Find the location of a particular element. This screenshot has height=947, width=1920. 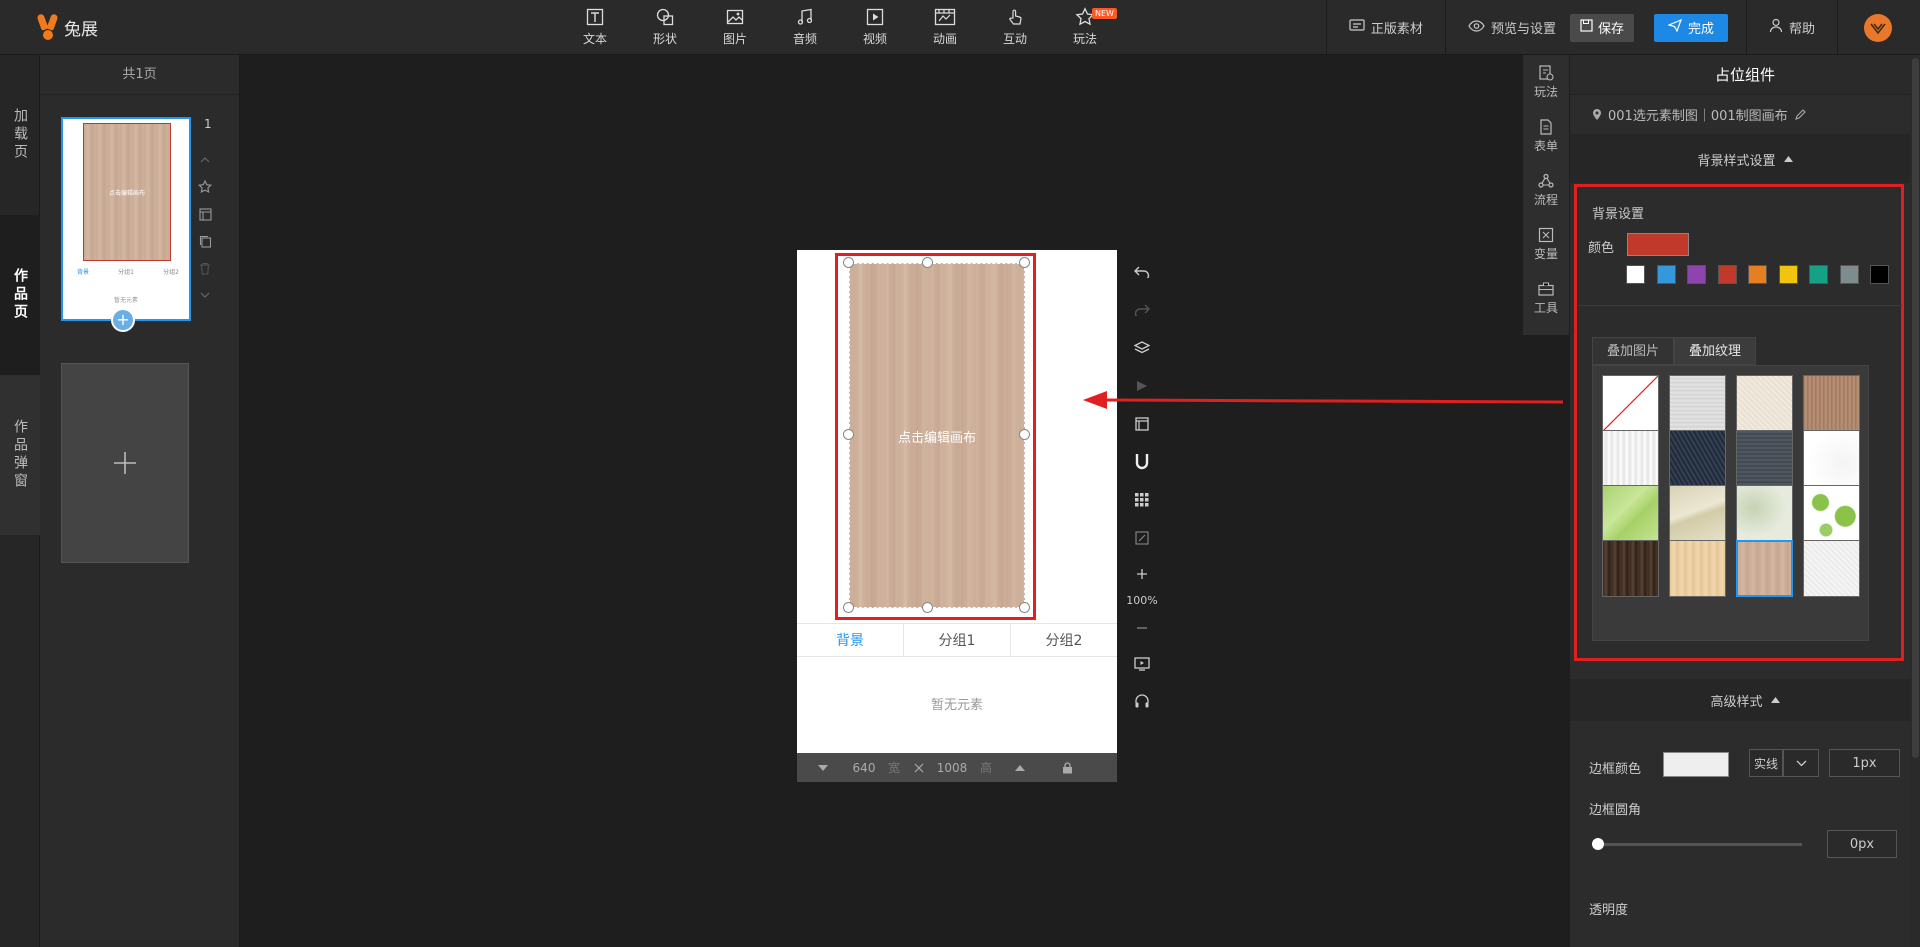

tool-shape: 形状 is located at coordinates (665, 28).